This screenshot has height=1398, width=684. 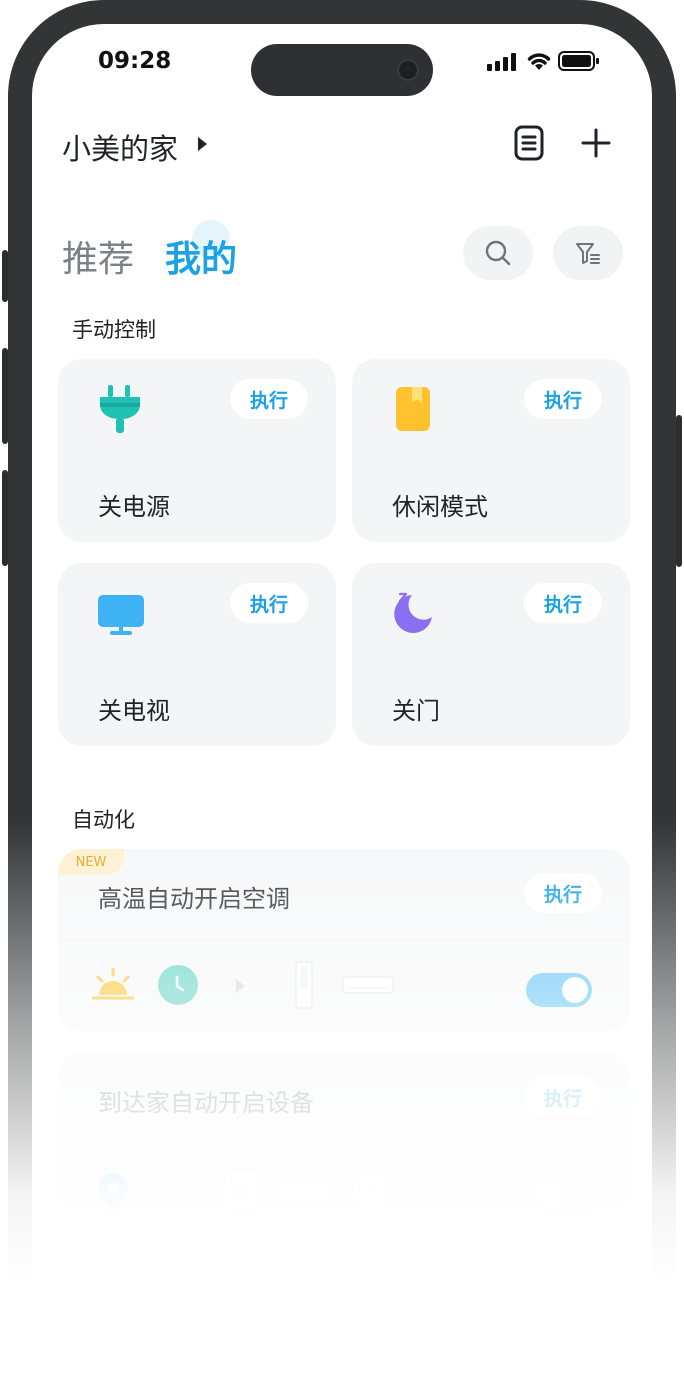 I want to click on search-button, so click(x=498, y=253).